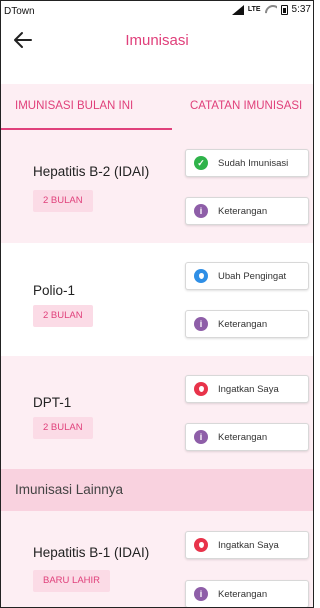 The image size is (320, 608). I want to click on carrier-name: DTown, so click(19, 11).